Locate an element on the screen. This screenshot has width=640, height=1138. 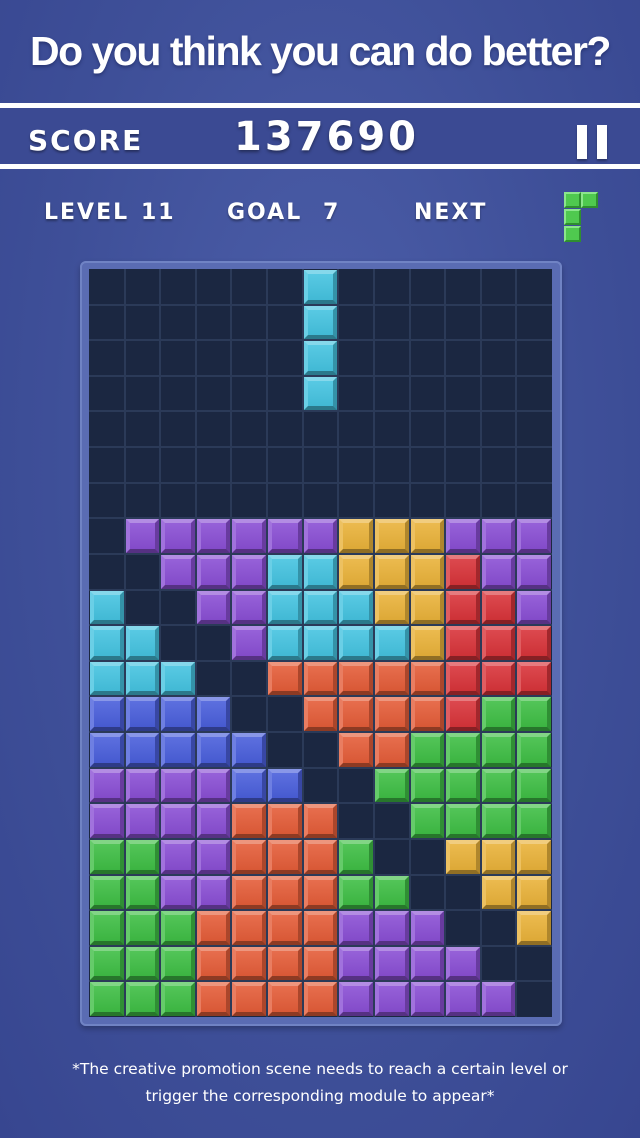
next-piece-block is located at coordinates (572, 217).